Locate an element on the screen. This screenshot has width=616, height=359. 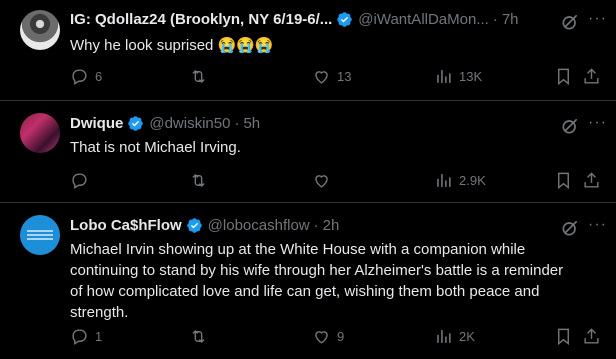
timestamp: 2h is located at coordinates (331, 225).